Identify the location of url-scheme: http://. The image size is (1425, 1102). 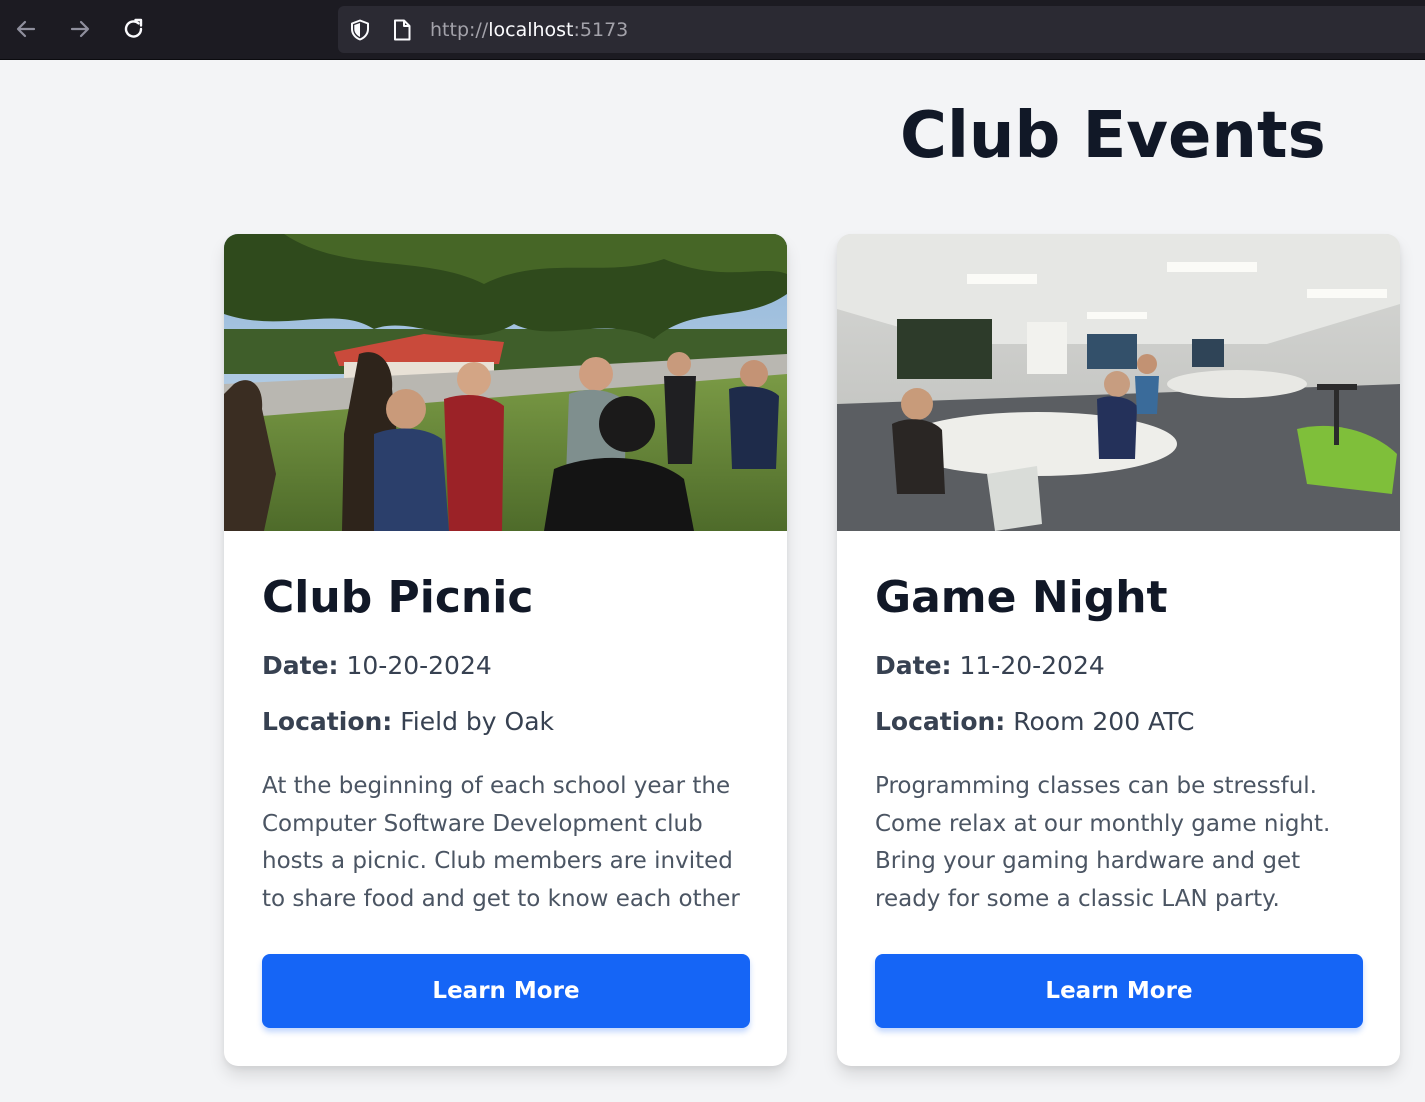
(459, 30).